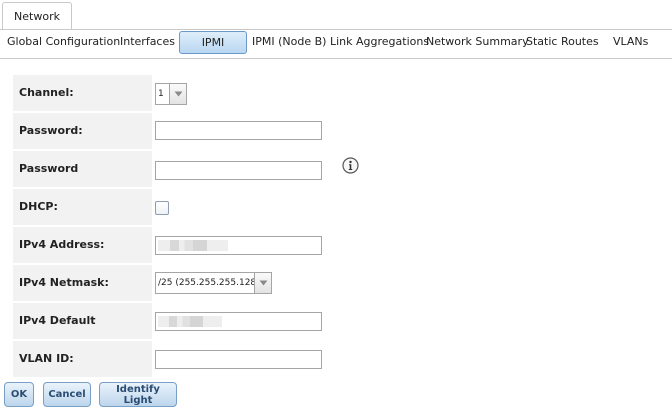 Image resolution: width=672 pixels, height=410 pixels. I want to click on tab-label: Network Summary, so click(477, 41).